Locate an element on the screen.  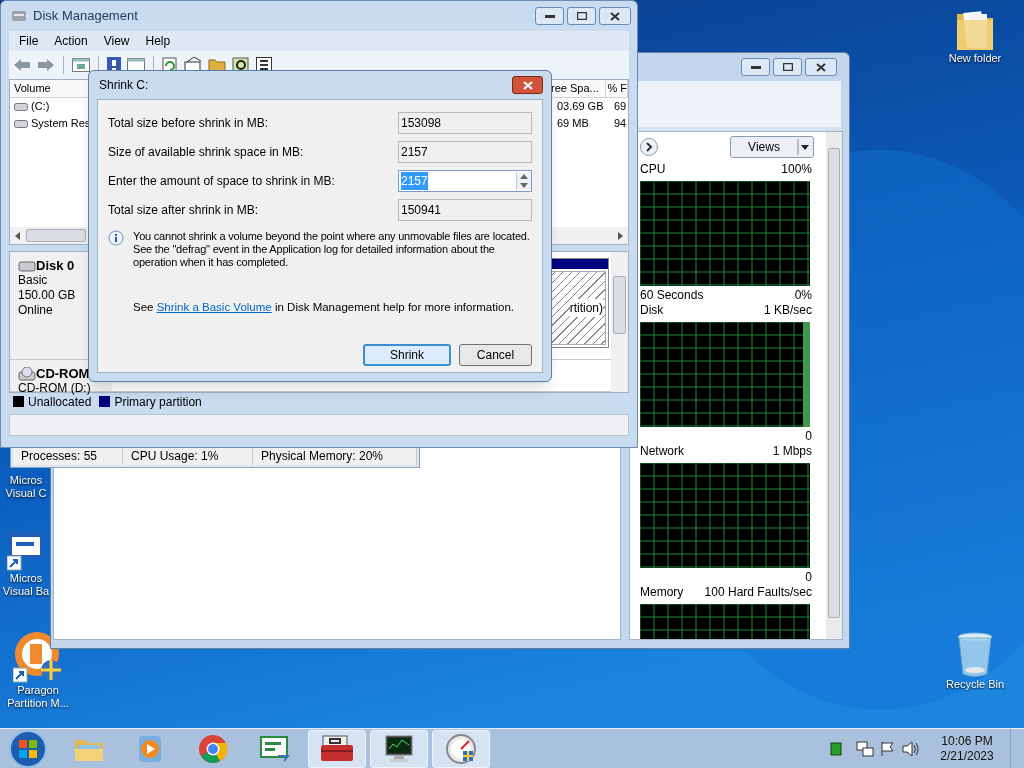
start-button is located at coordinates (28, 748).